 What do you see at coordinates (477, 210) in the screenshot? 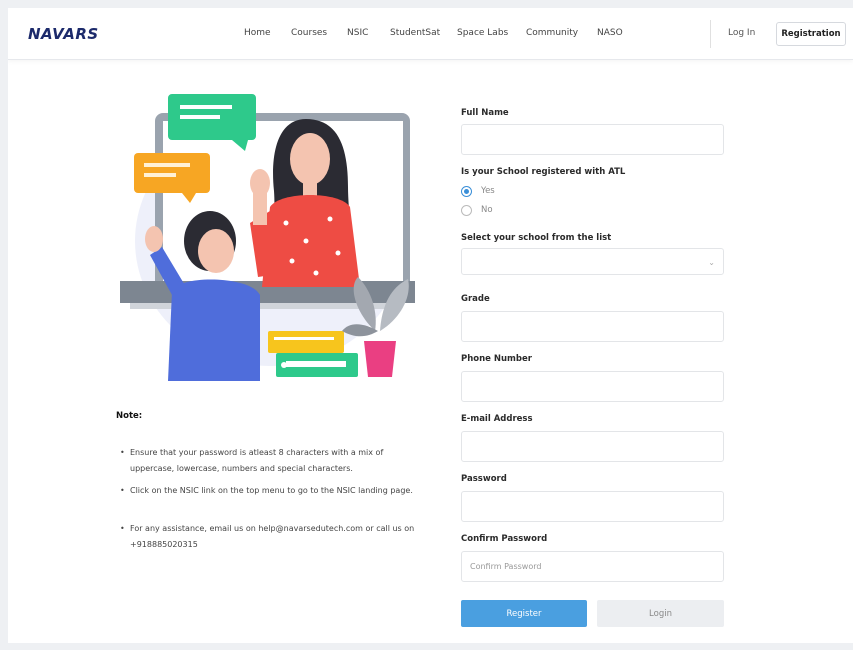
I see `atl-no-radio: No` at bounding box center [477, 210].